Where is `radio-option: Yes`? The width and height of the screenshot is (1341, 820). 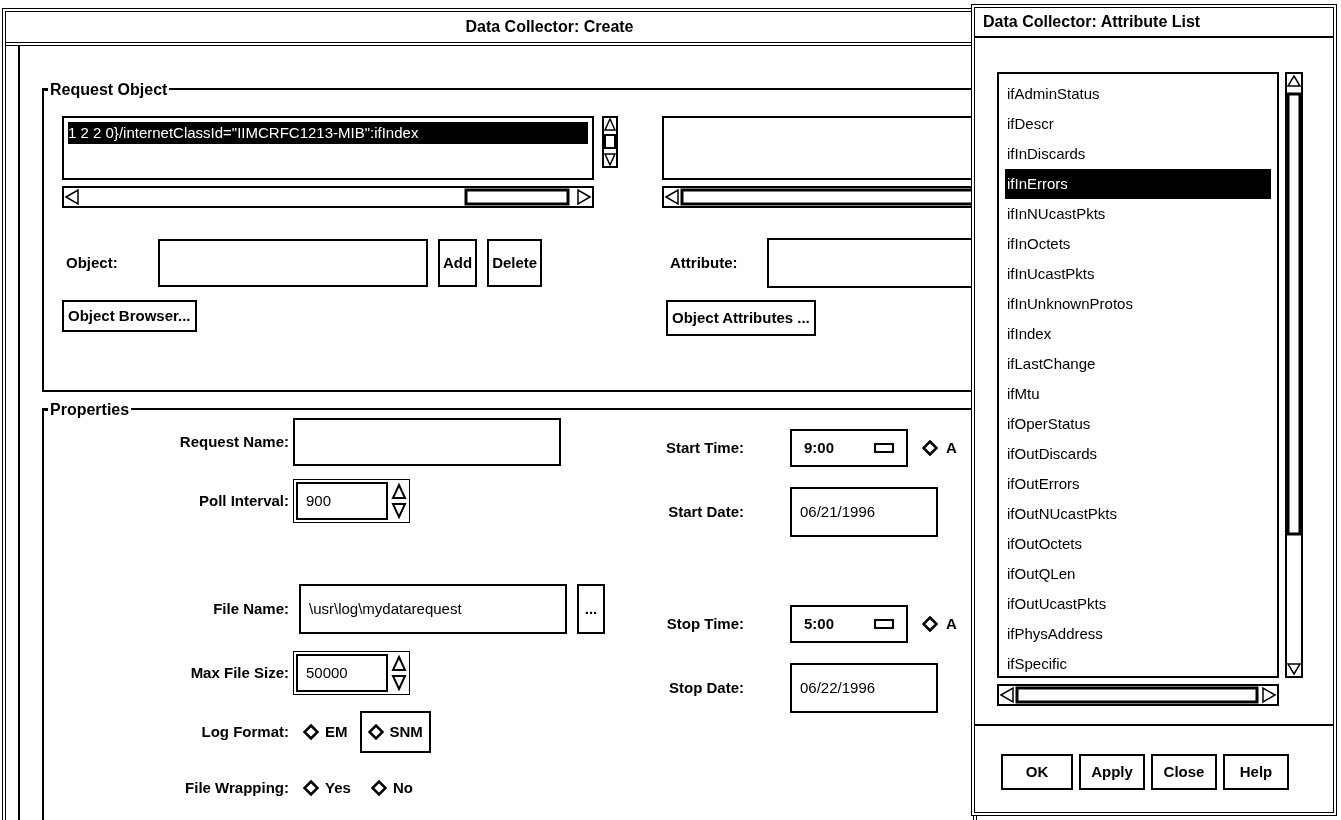 radio-option: Yes is located at coordinates (327, 788).